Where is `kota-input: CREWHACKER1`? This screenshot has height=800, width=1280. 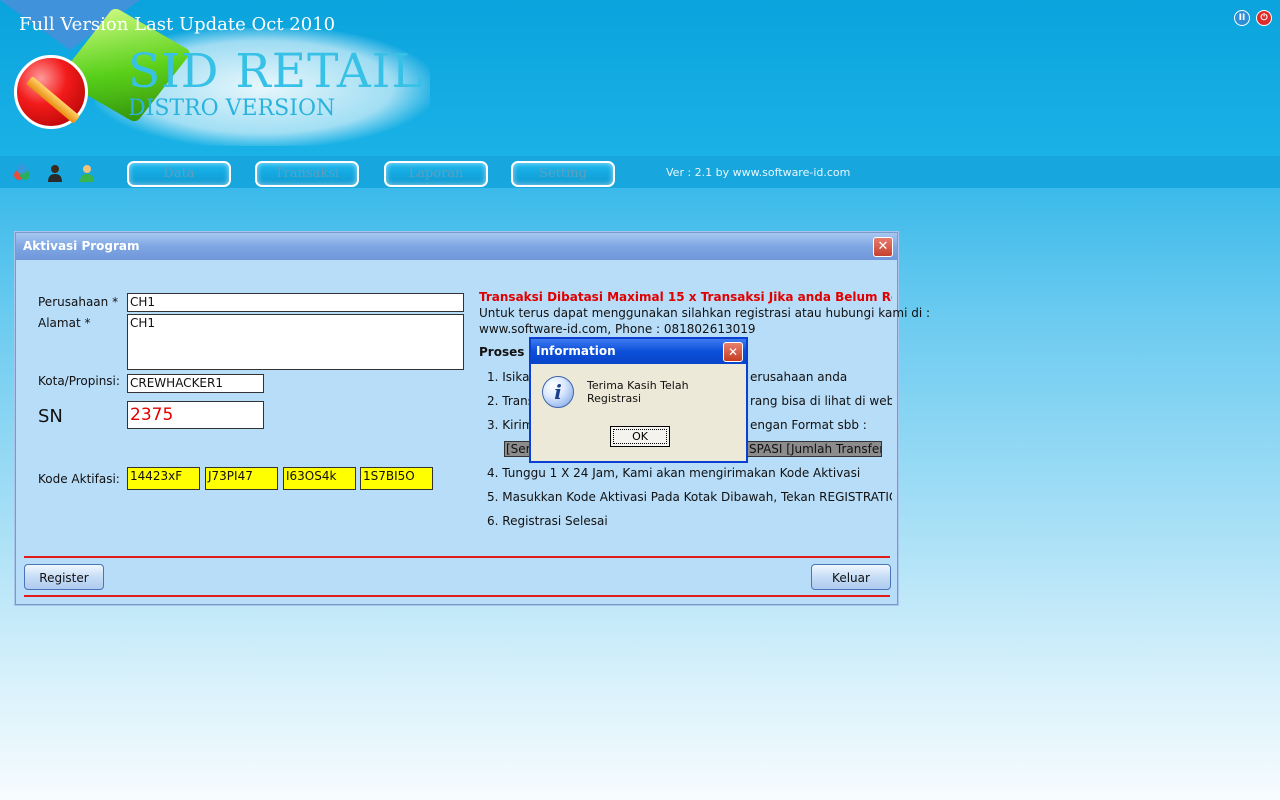
kota-input: CREWHACKER1 is located at coordinates (195, 383).